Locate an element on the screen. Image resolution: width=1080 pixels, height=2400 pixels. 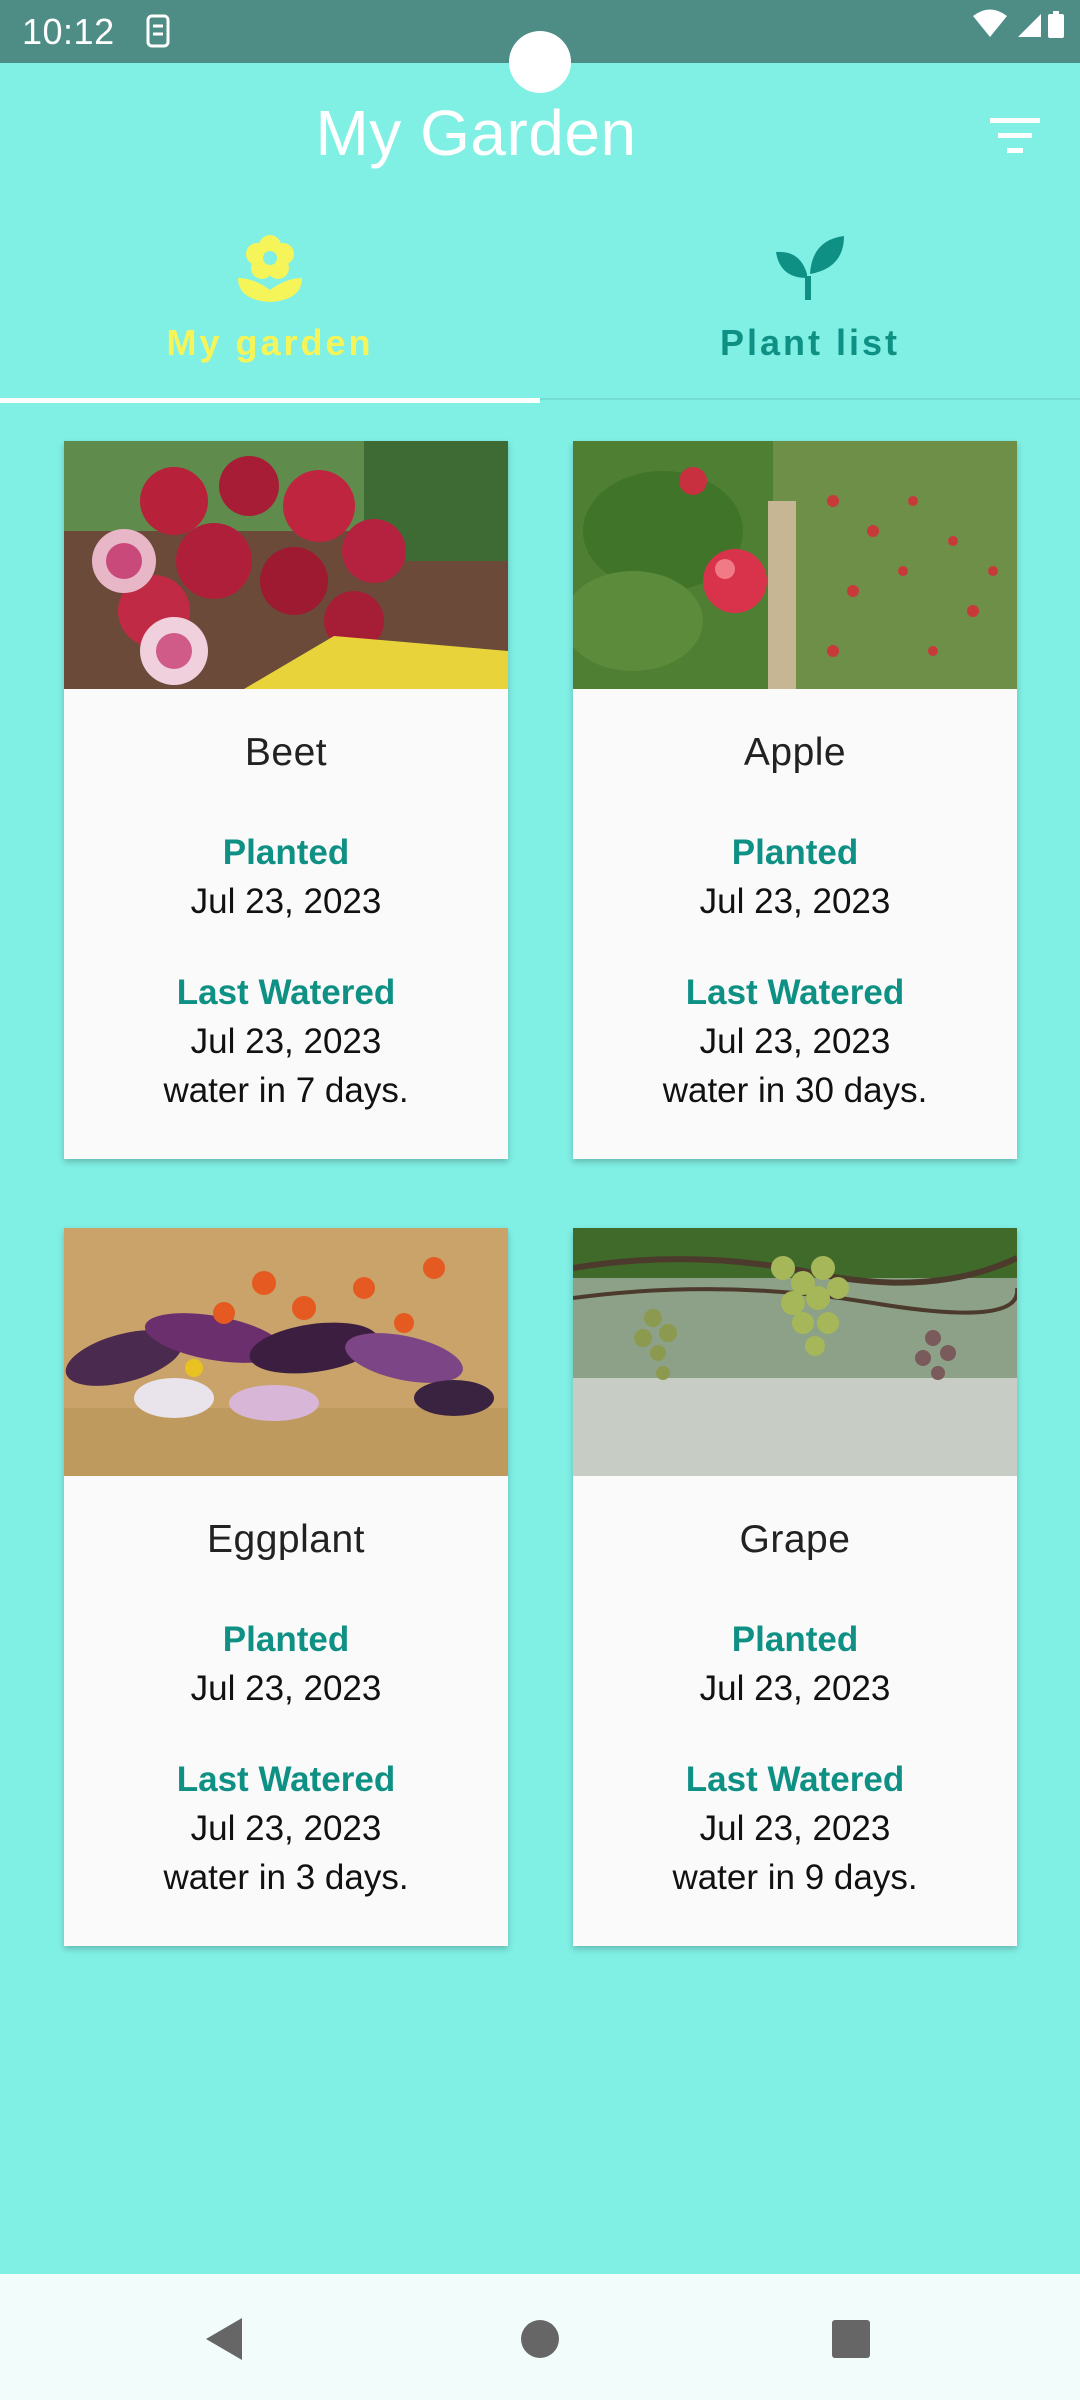
apple-tree-photo is located at coordinates (795, 565).